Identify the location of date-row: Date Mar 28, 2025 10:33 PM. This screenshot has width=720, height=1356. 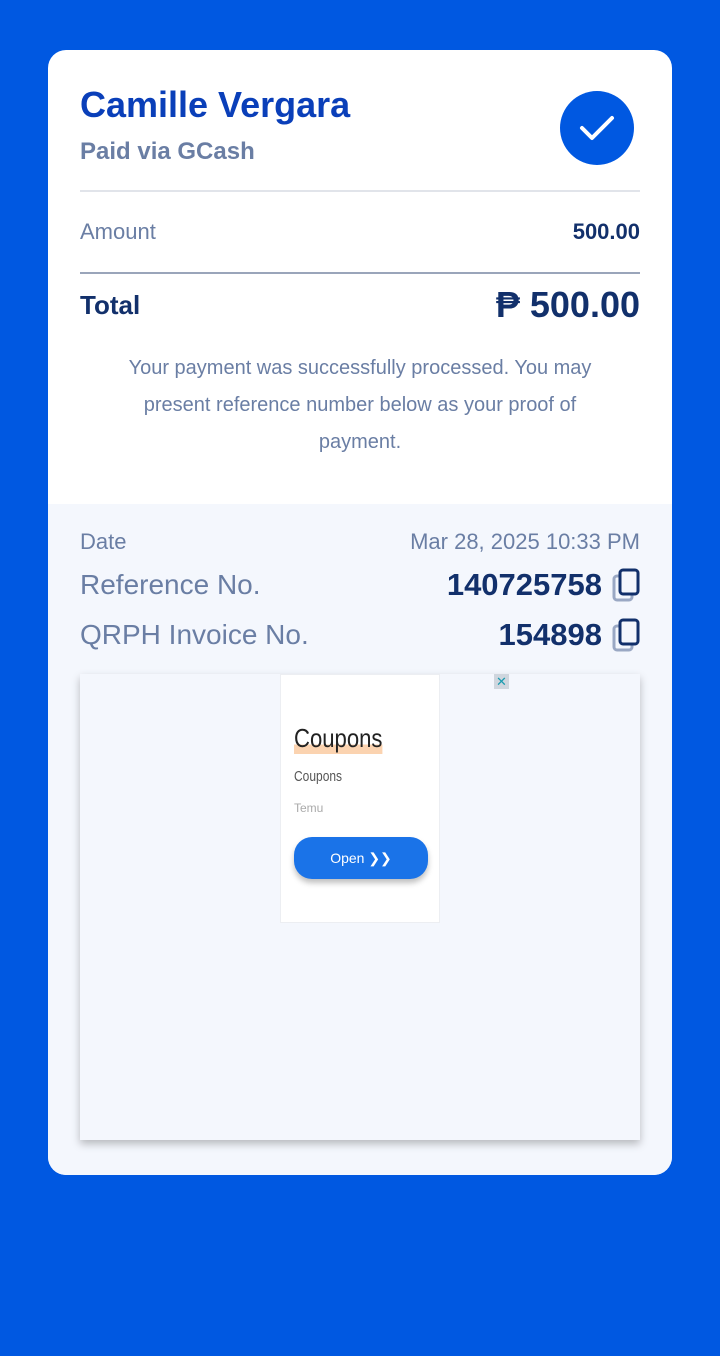
(360, 542).